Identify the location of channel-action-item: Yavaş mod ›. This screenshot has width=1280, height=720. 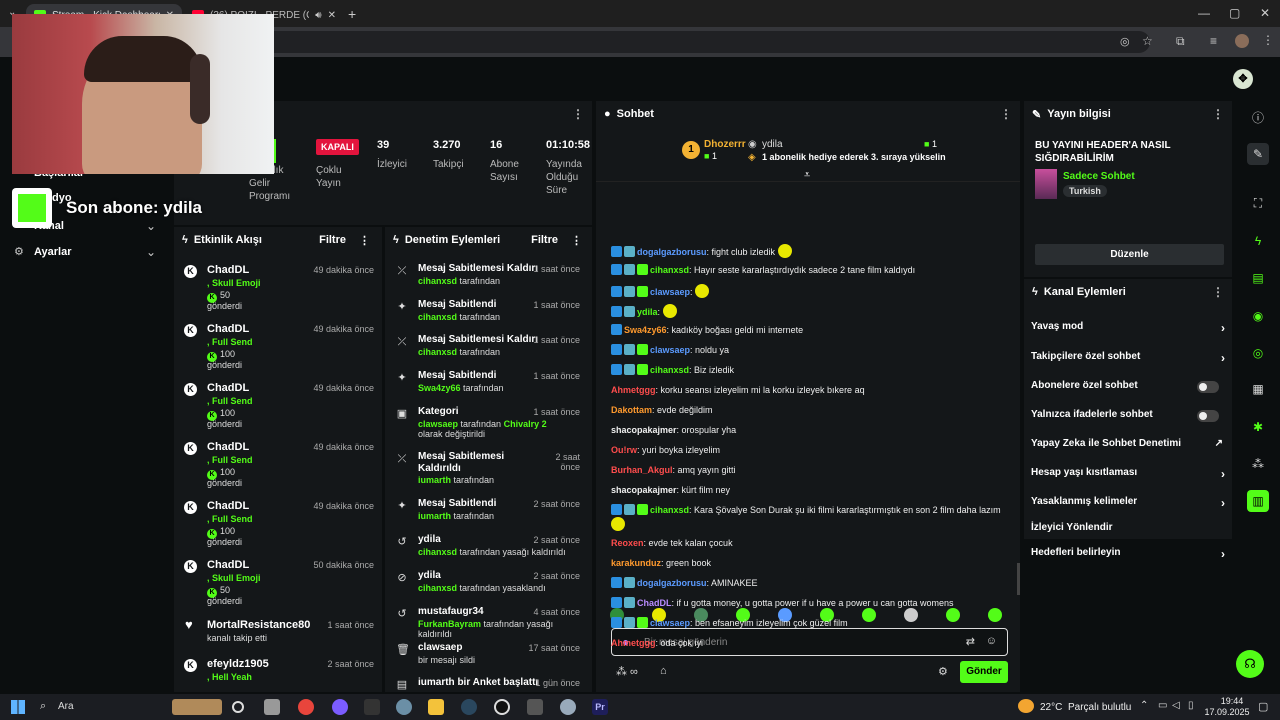
(1128, 329).